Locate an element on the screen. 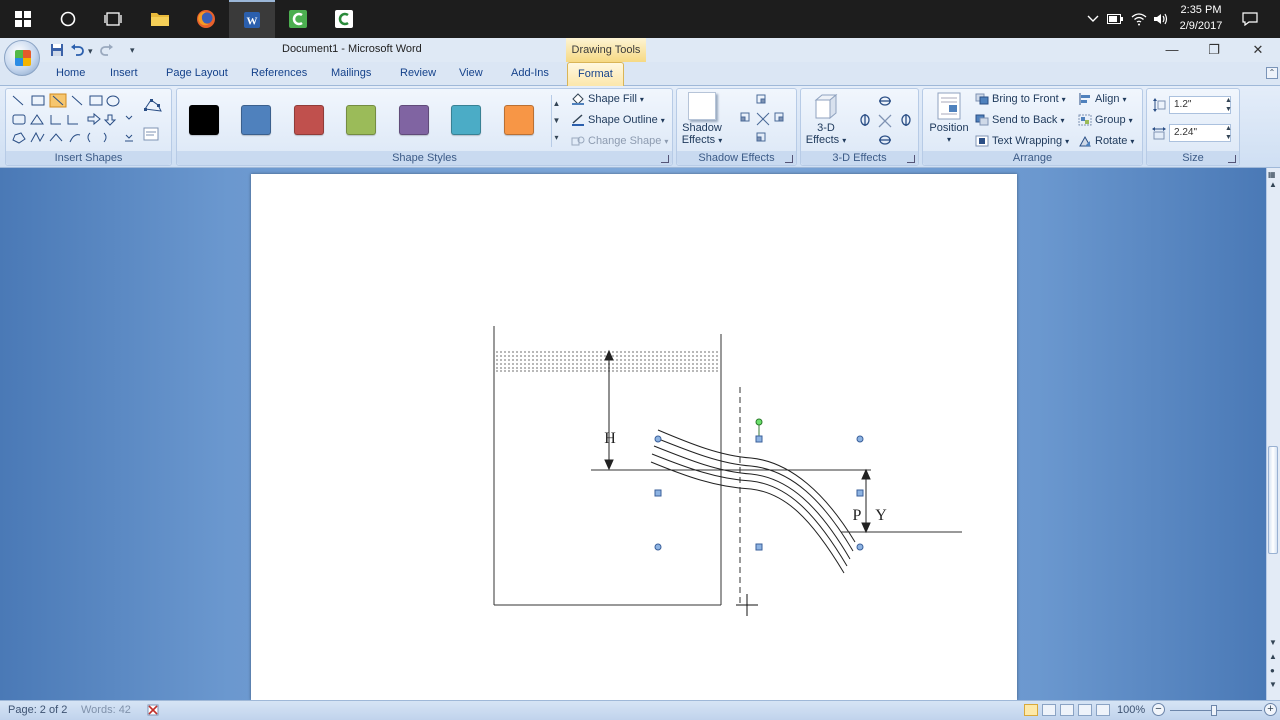 The height and width of the screenshot is (720, 1280). rotate-button: Rotate ▾ is located at coordinates (1106, 141).